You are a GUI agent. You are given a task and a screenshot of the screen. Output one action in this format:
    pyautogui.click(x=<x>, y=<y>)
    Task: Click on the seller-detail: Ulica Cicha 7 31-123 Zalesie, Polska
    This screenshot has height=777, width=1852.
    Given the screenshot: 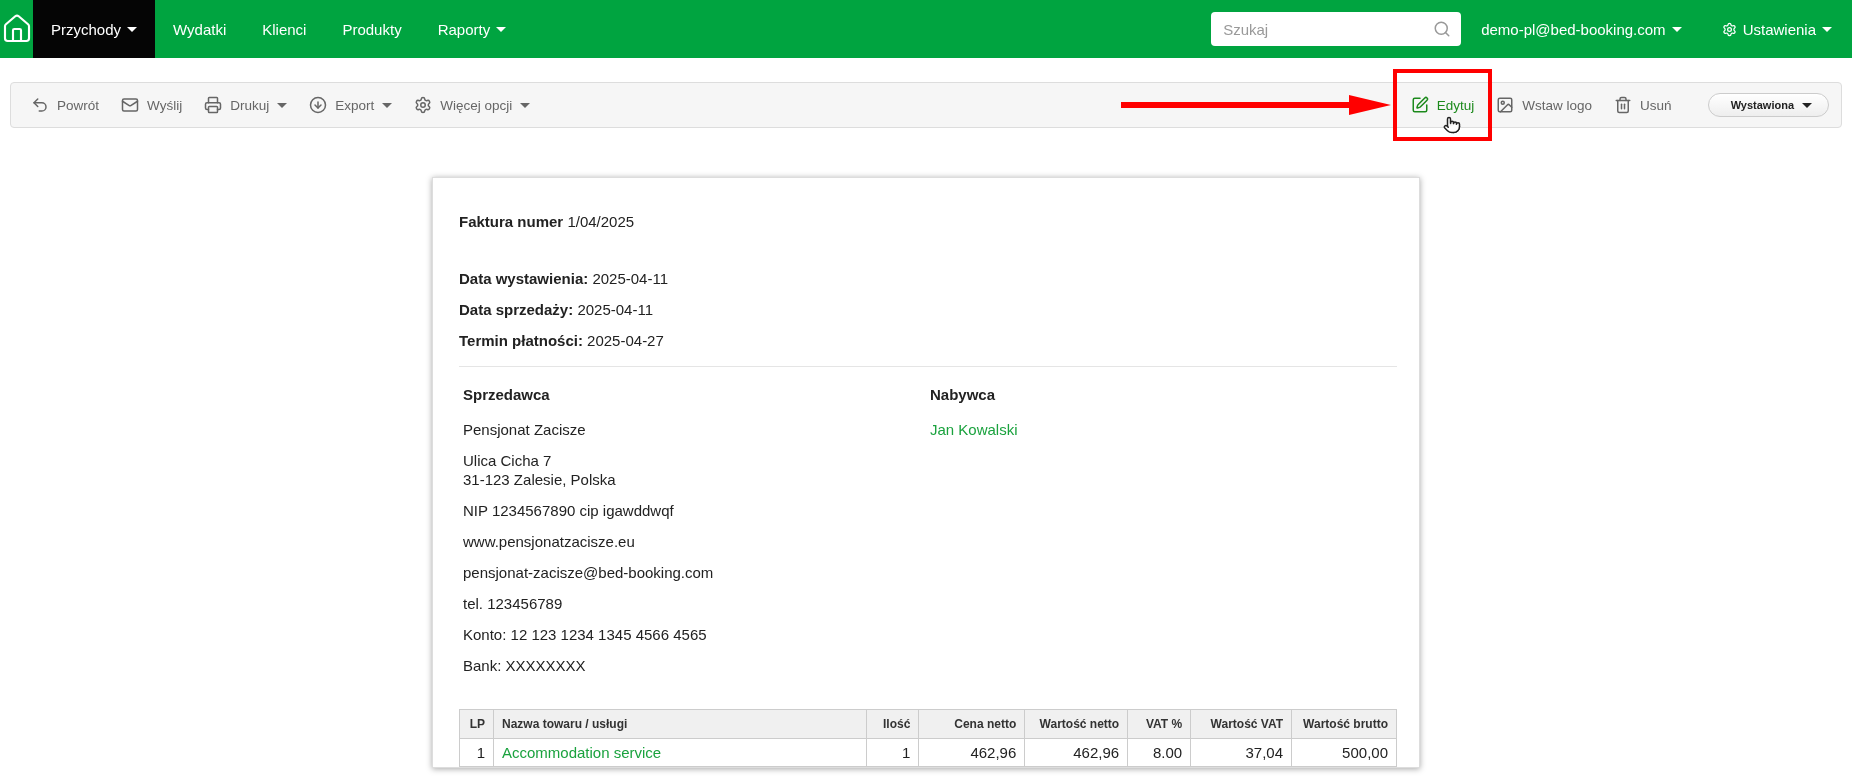 What is the action you would take?
    pyautogui.click(x=540, y=470)
    